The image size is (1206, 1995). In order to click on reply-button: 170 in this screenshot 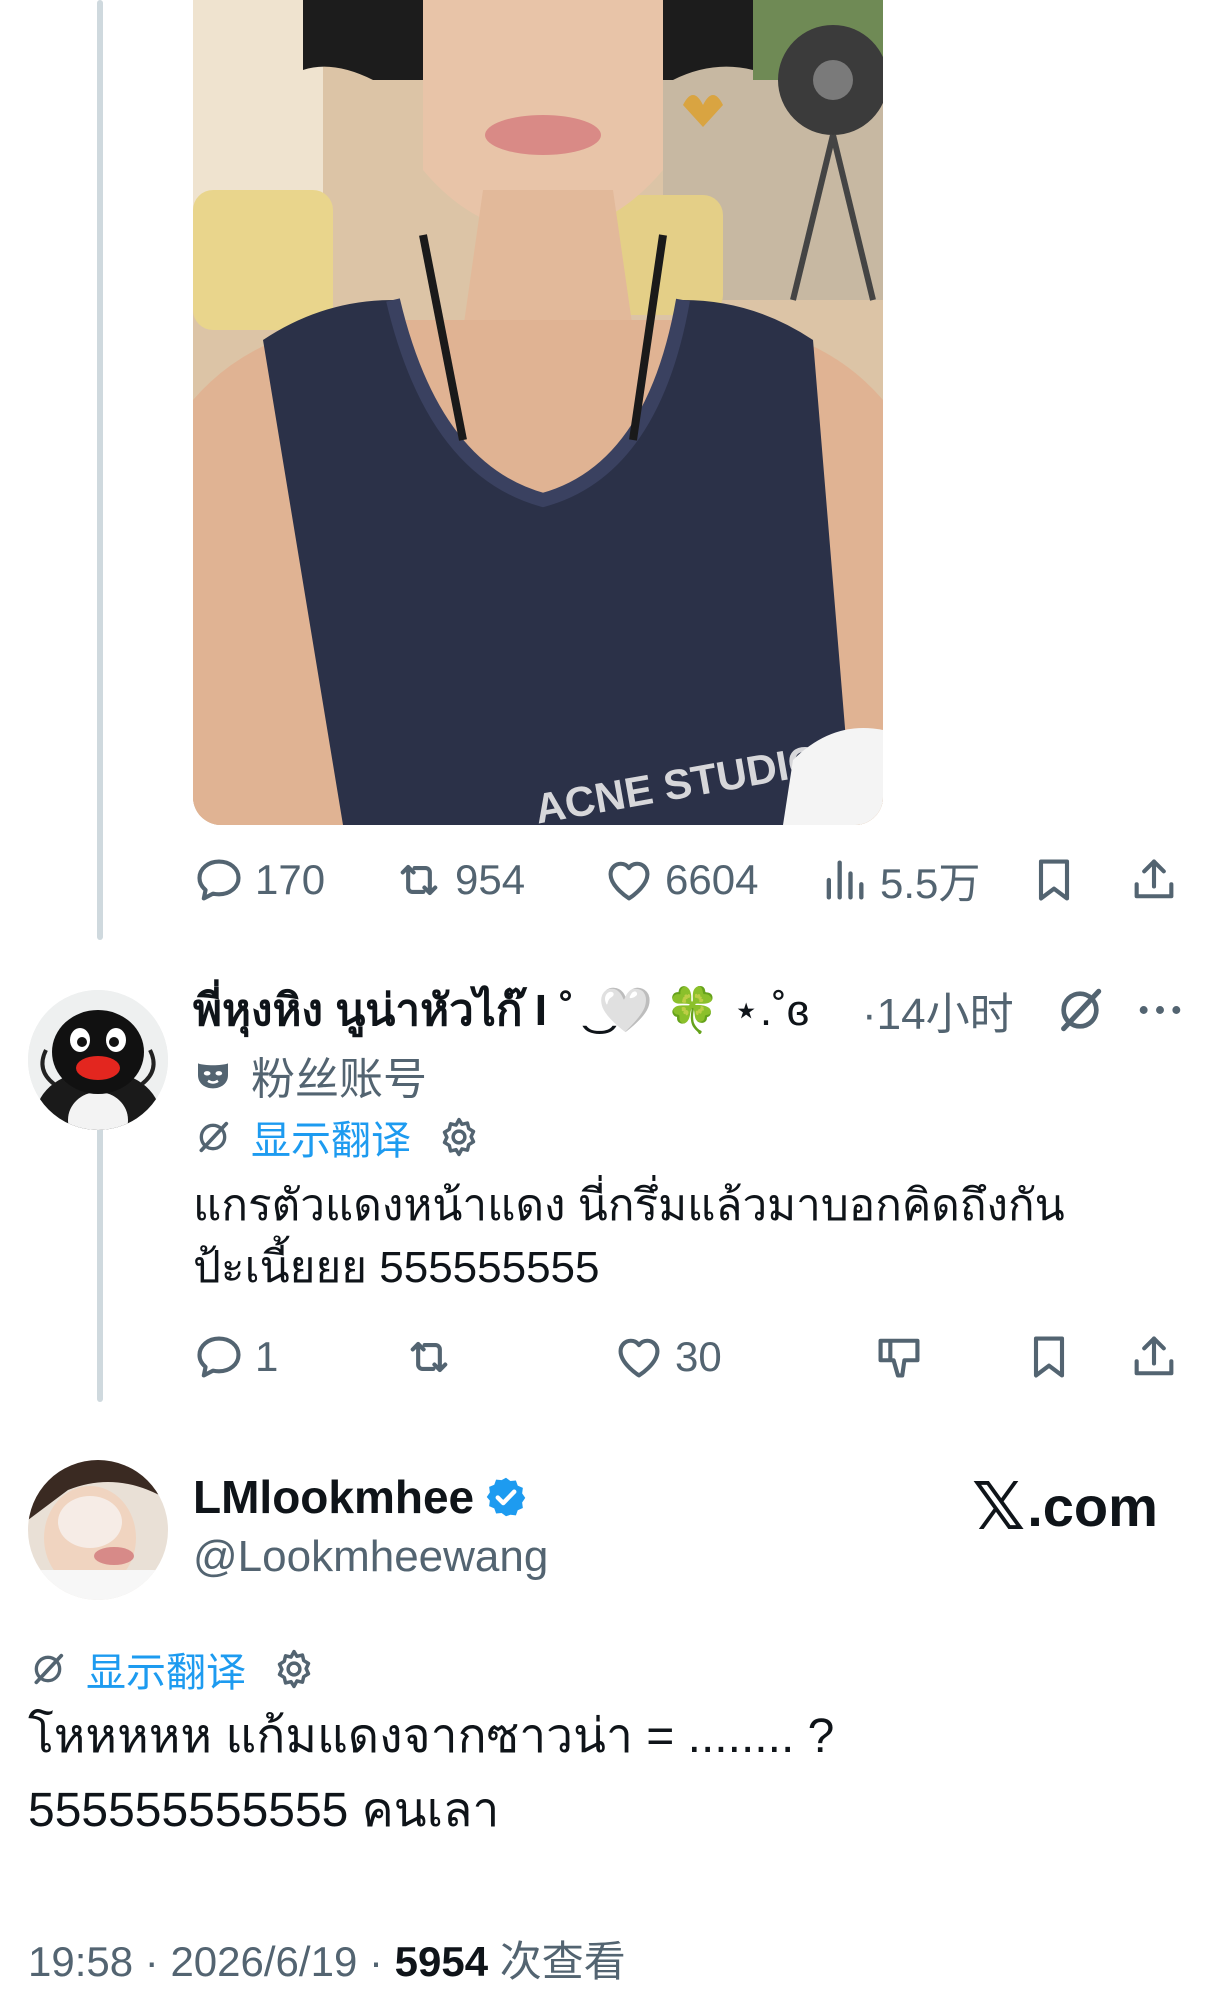, I will do `click(259, 880)`.